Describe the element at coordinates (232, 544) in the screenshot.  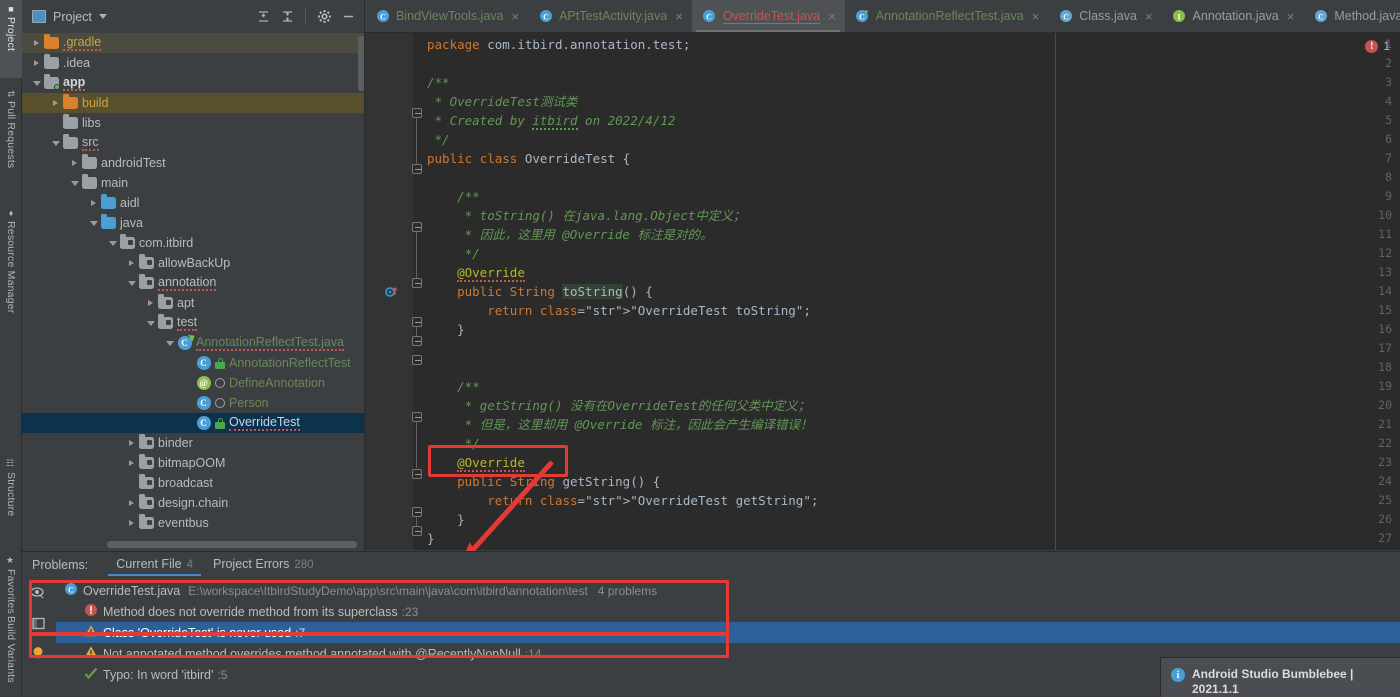
I see `project-horizontal-scrollbar` at that location.